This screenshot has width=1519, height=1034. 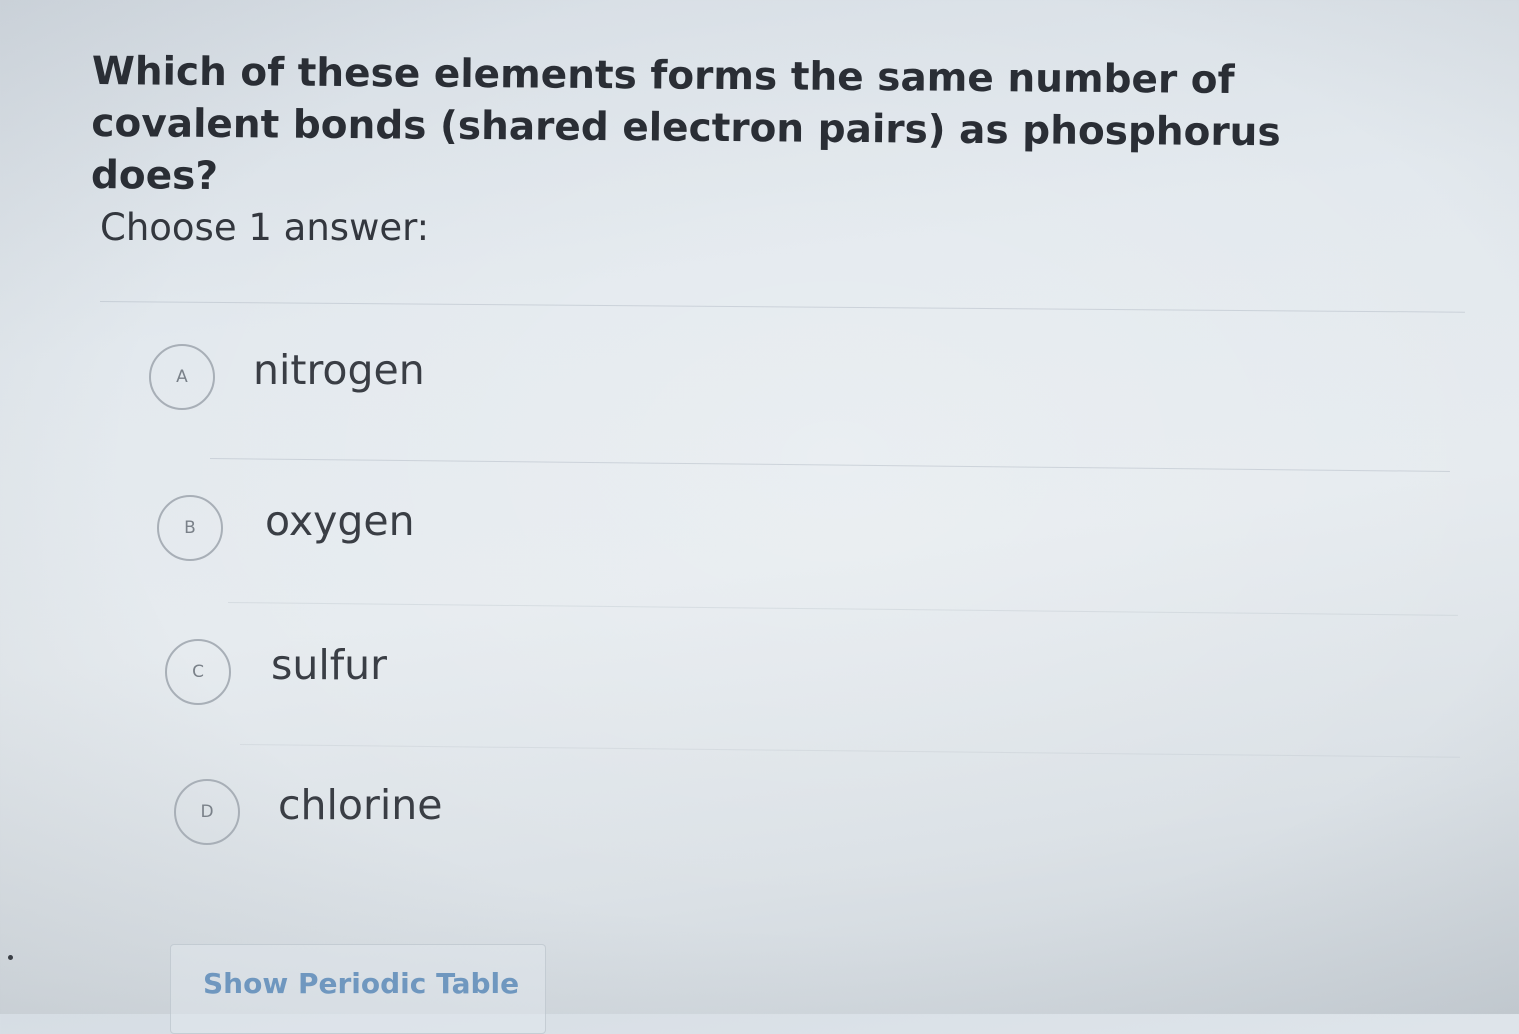 I want to click on choice-a-radio: A, so click(x=182, y=377).